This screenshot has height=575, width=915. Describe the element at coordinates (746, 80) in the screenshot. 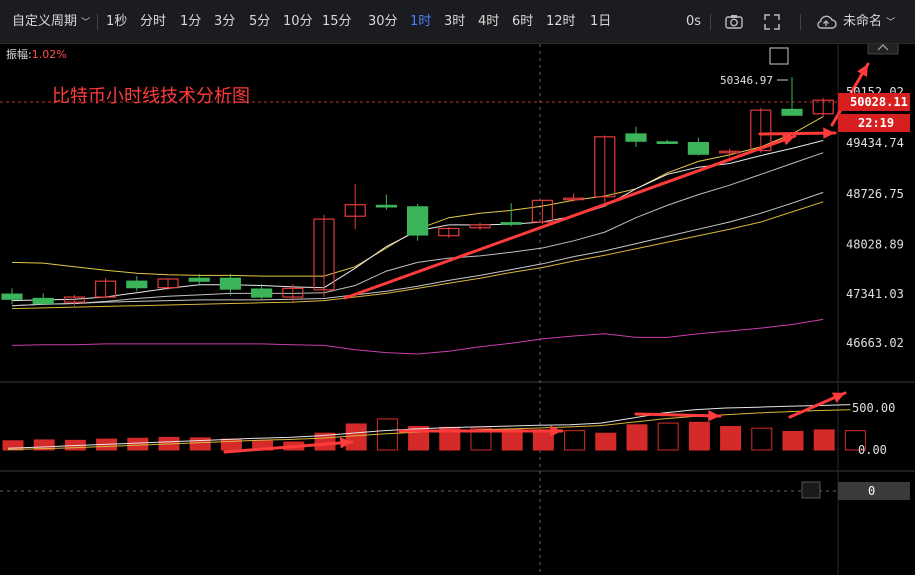

I see `high-marker-label: 50346.97` at that location.